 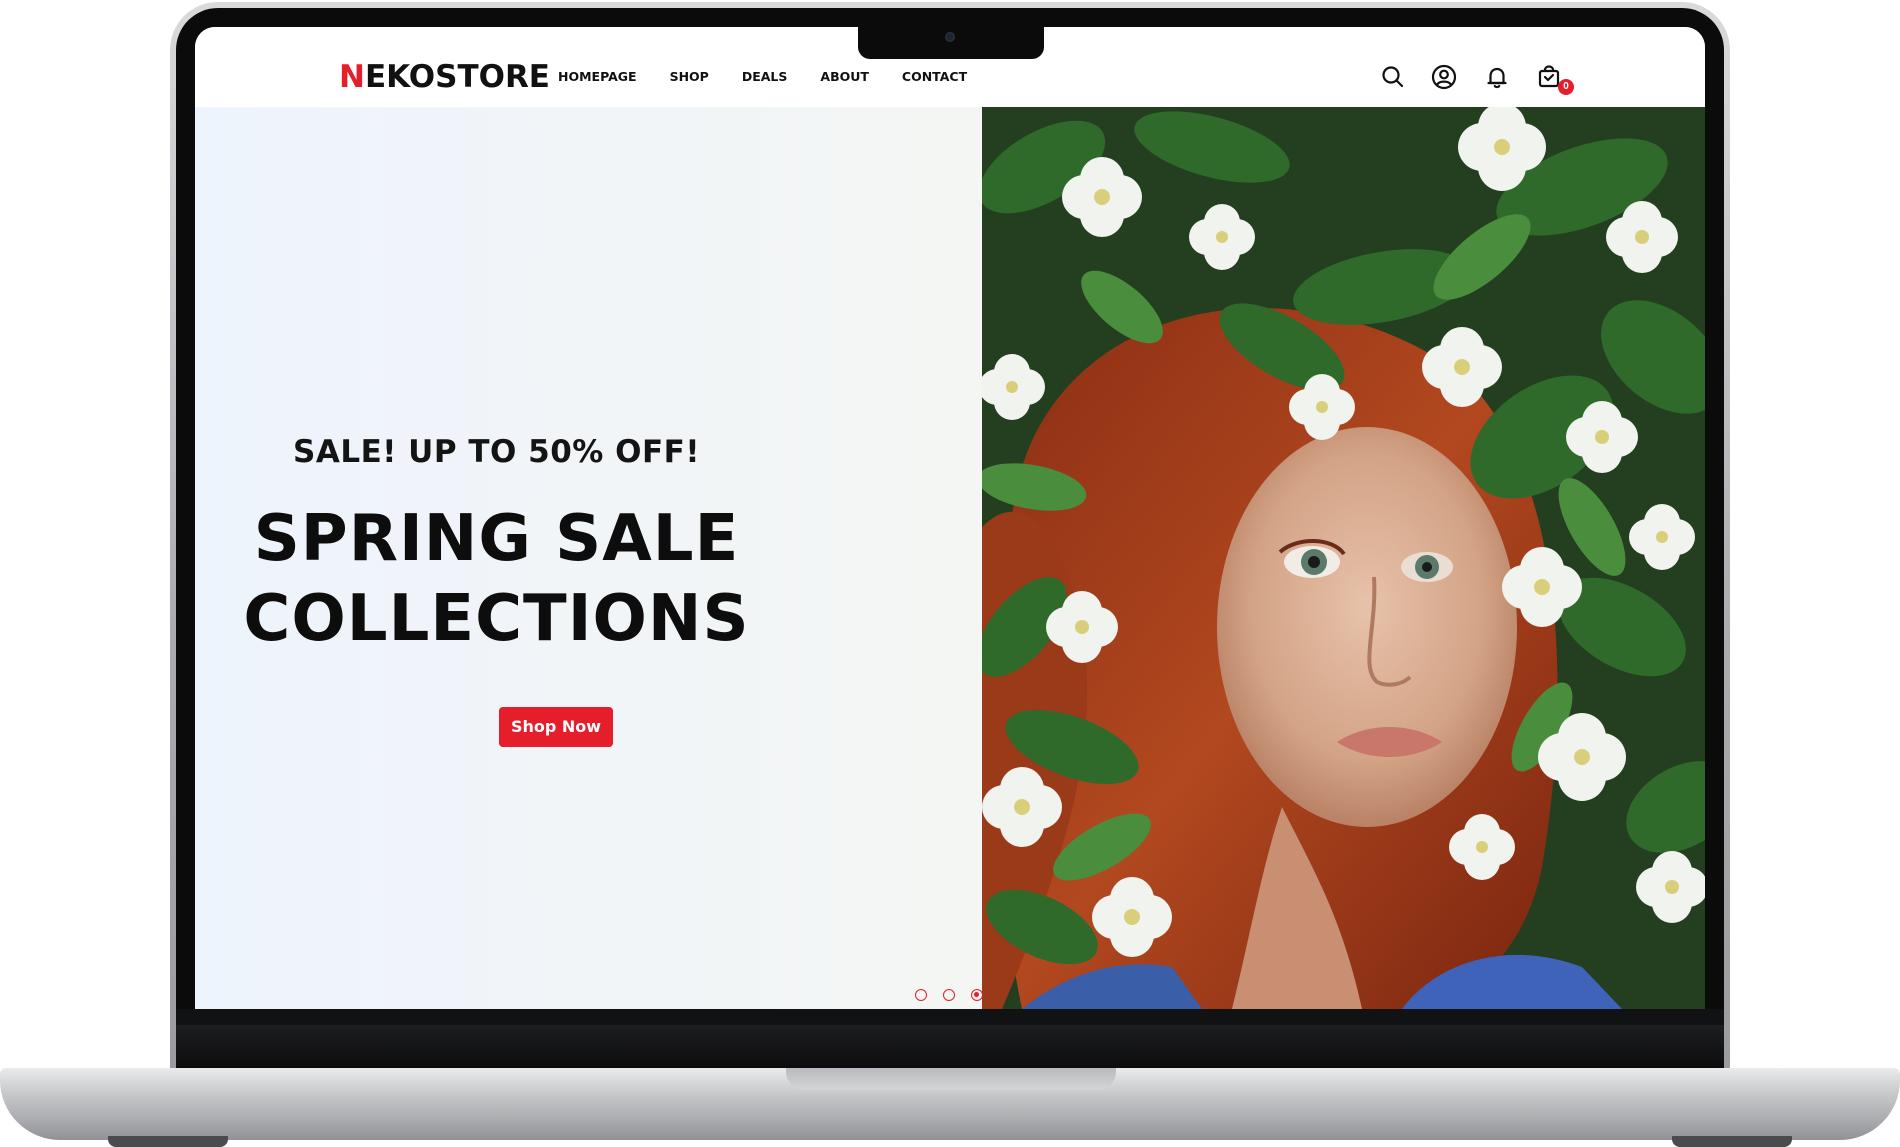 What do you see at coordinates (950, 37) in the screenshot?
I see `webcam` at bounding box center [950, 37].